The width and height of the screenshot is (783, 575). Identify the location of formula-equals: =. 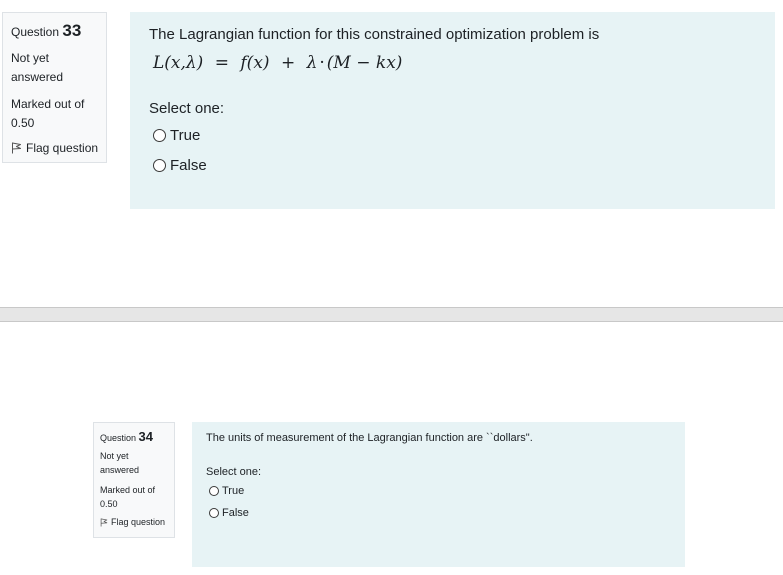
(221, 63).